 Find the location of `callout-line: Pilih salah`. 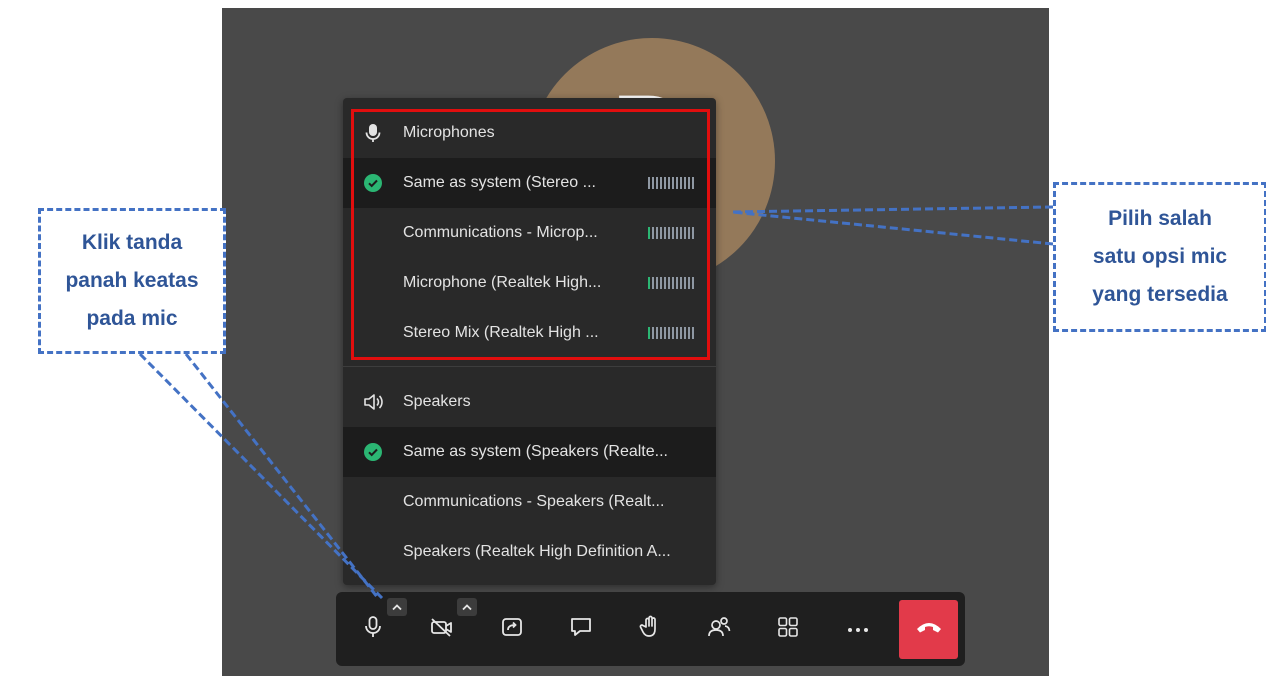

callout-line: Pilih salah is located at coordinates (1160, 218).